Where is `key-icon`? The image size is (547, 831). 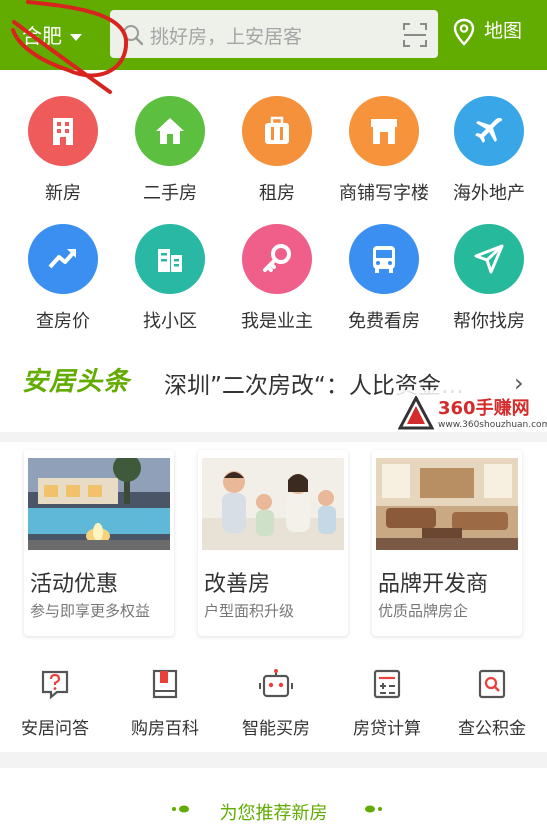
key-icon is located at coordinates (277, 259).